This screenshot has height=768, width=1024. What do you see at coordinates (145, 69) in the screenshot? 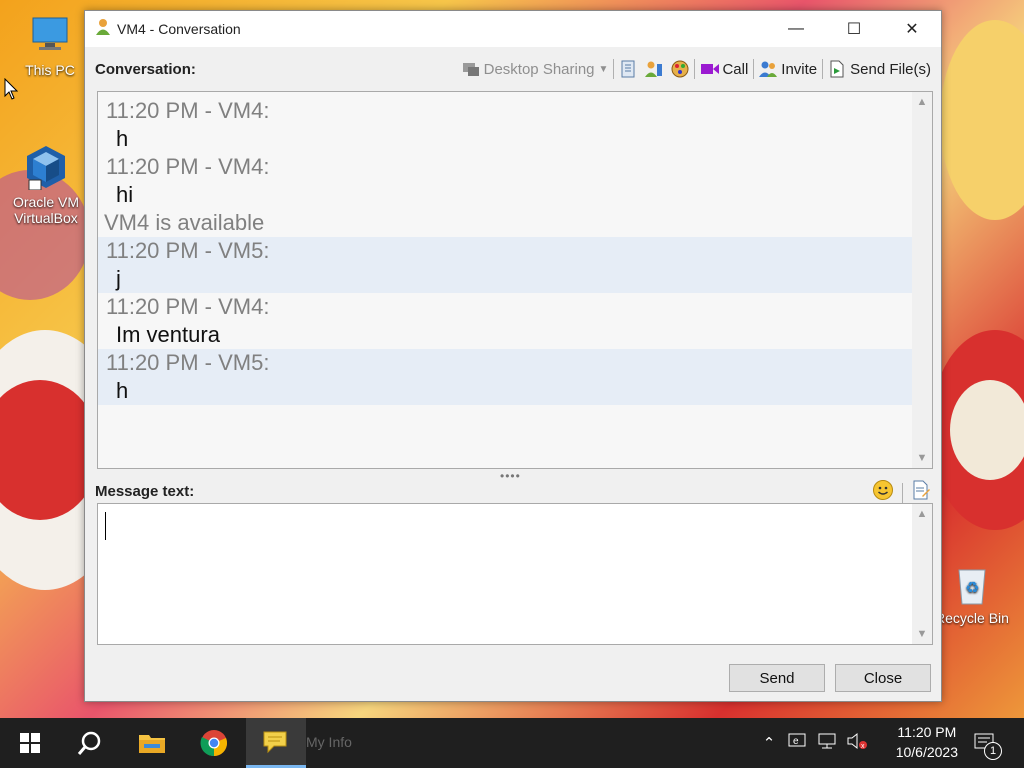
I see `conversation-label: Conversation:` at bounding box center [145, 69].